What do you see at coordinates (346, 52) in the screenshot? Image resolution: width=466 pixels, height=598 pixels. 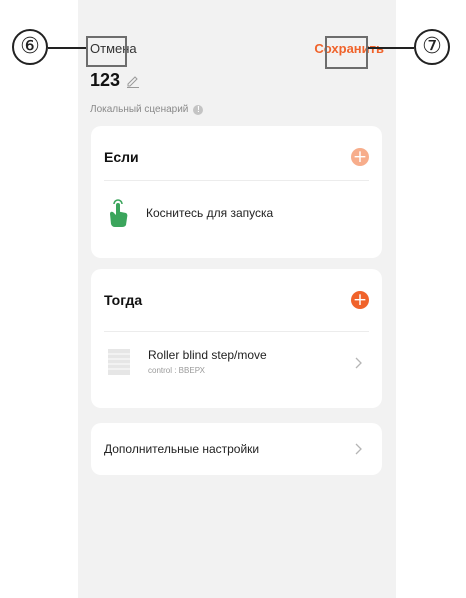 I see `save-highlight-box` at bounding box center [346, 52].